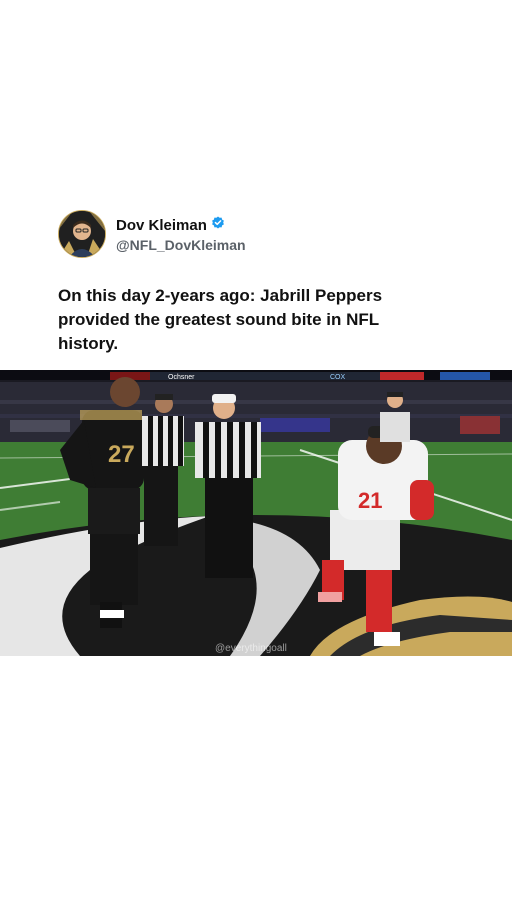  What do you see at coordinates (88, 343) in the screenshot?
I see `tweet-text-line: history.` at bounding box center [88, 343].